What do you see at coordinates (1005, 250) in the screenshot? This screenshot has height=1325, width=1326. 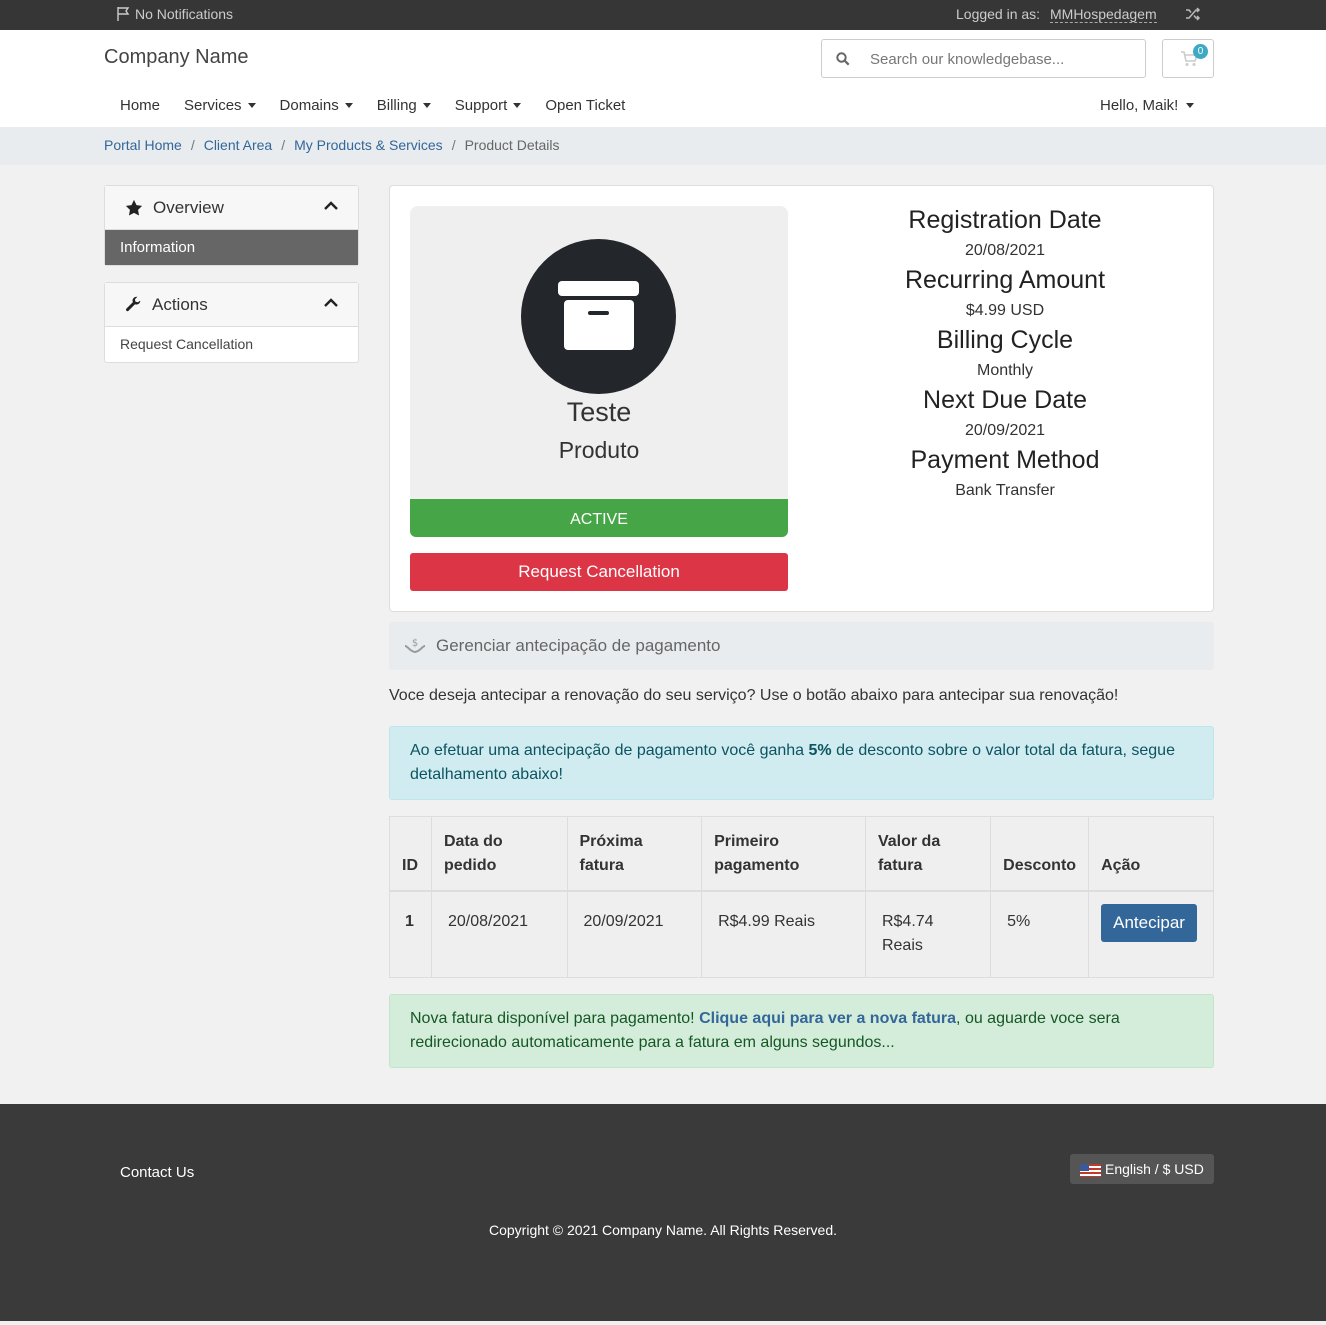 I see `registration-date-value: 20/08/2021` at bounding box center [1005, 250].